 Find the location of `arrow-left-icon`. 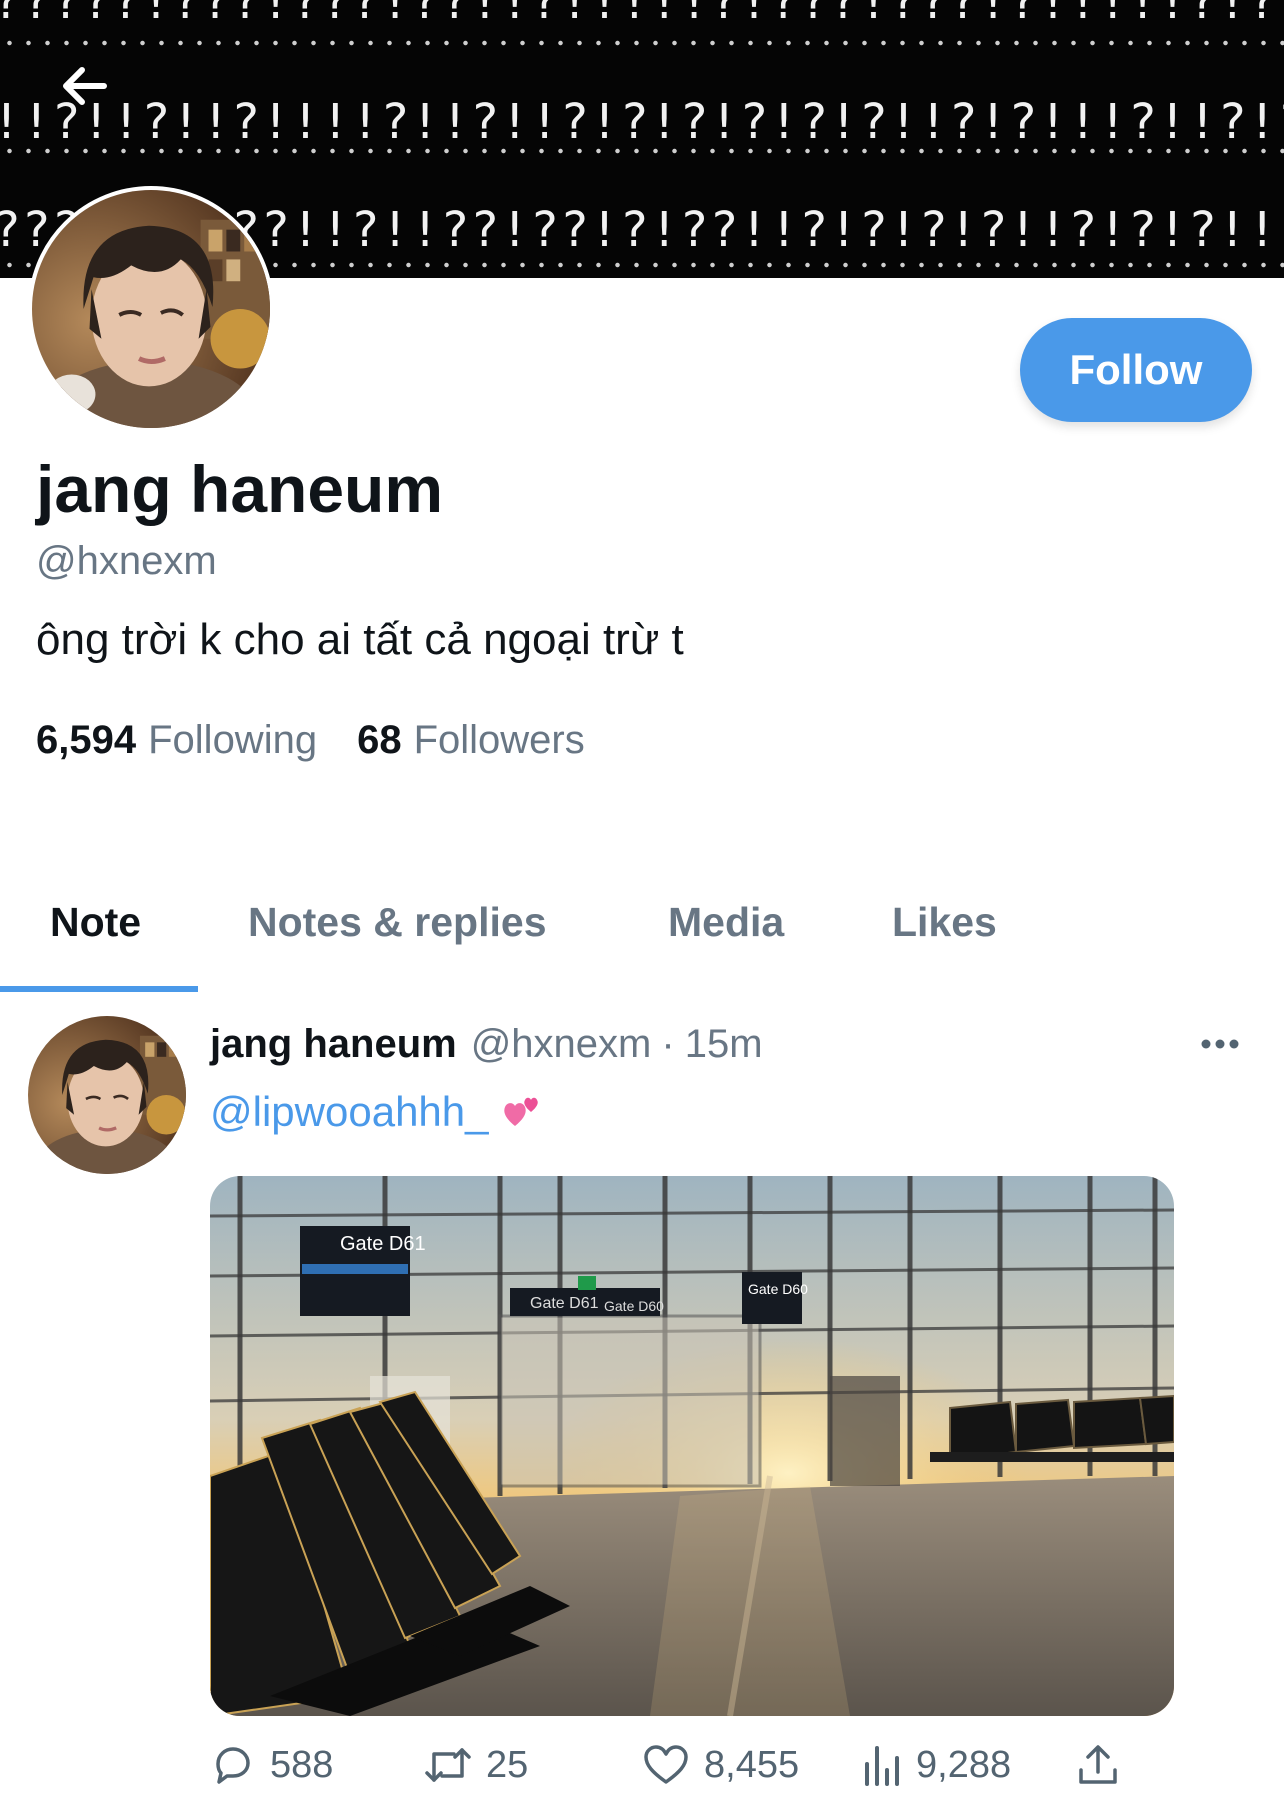

arrow-left-icon is located at coordinates (85, 86).